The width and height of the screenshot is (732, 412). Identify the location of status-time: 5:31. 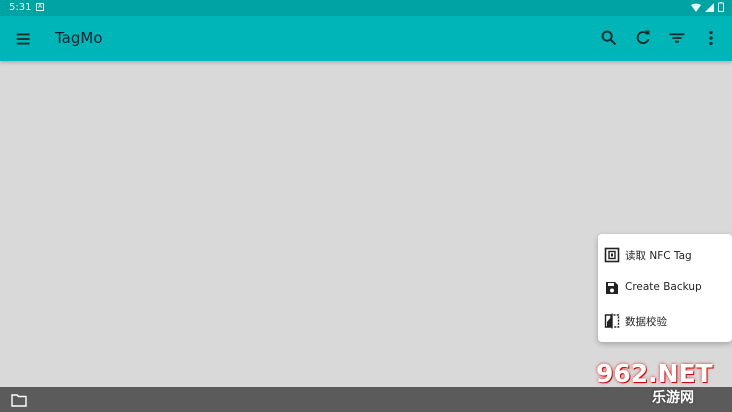
(20, 7).